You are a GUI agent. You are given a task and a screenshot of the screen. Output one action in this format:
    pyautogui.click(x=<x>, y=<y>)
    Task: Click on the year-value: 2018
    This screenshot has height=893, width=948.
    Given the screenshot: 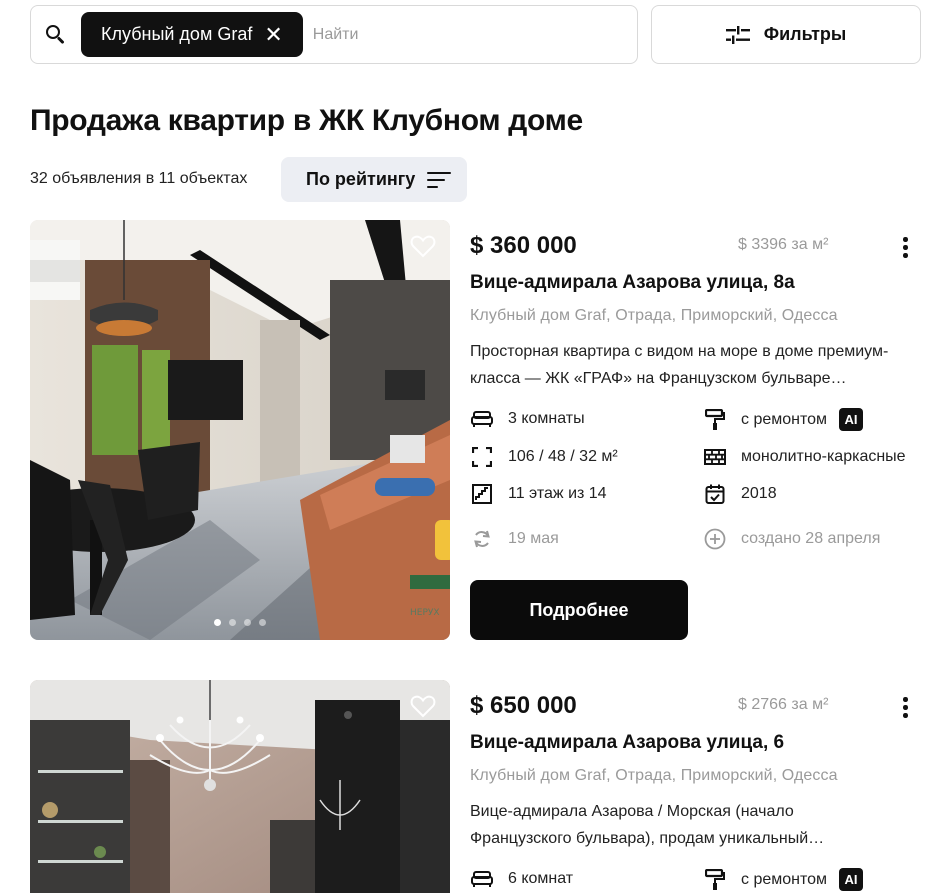 What is the action you would take?
    pyautogui.click(x=759, y=493)
    